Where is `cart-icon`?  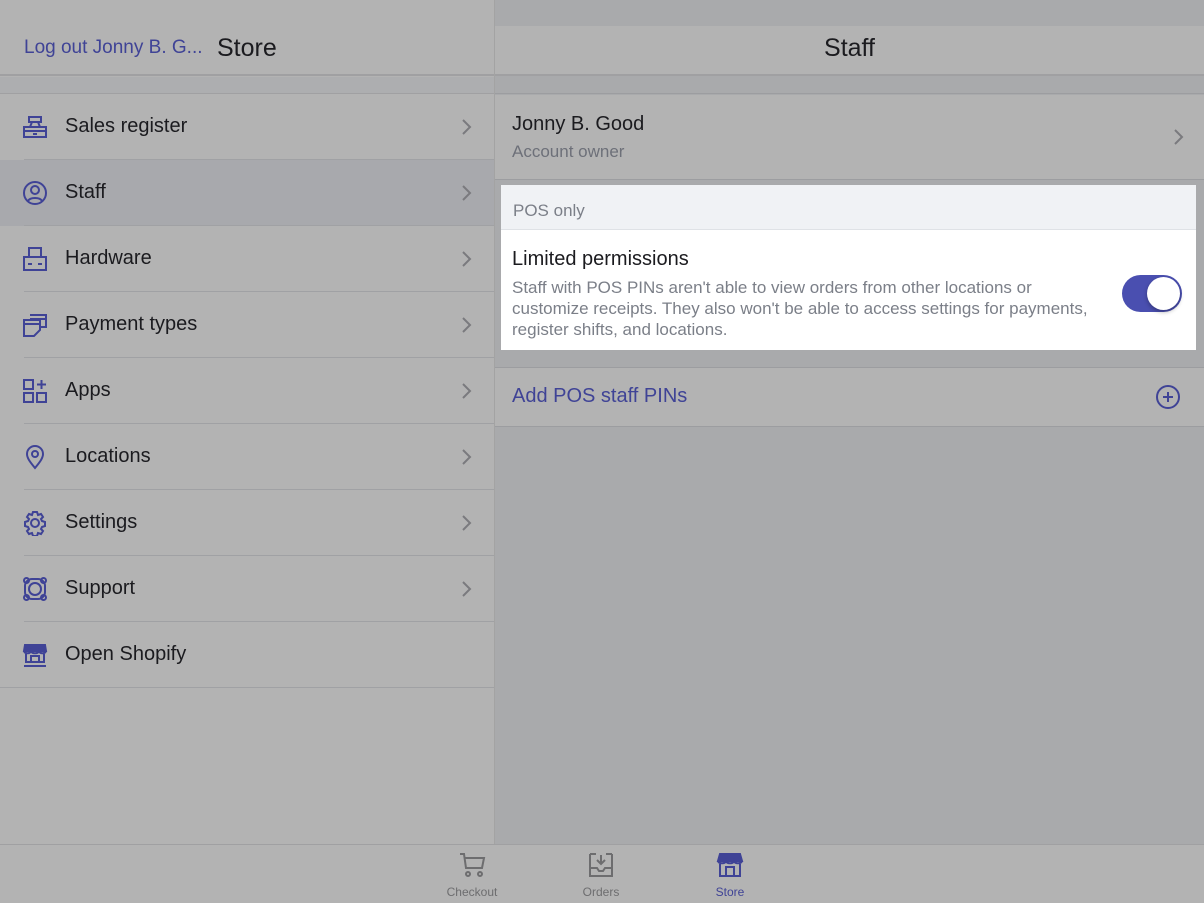 cart-icon is located at coordinates (473, 865).